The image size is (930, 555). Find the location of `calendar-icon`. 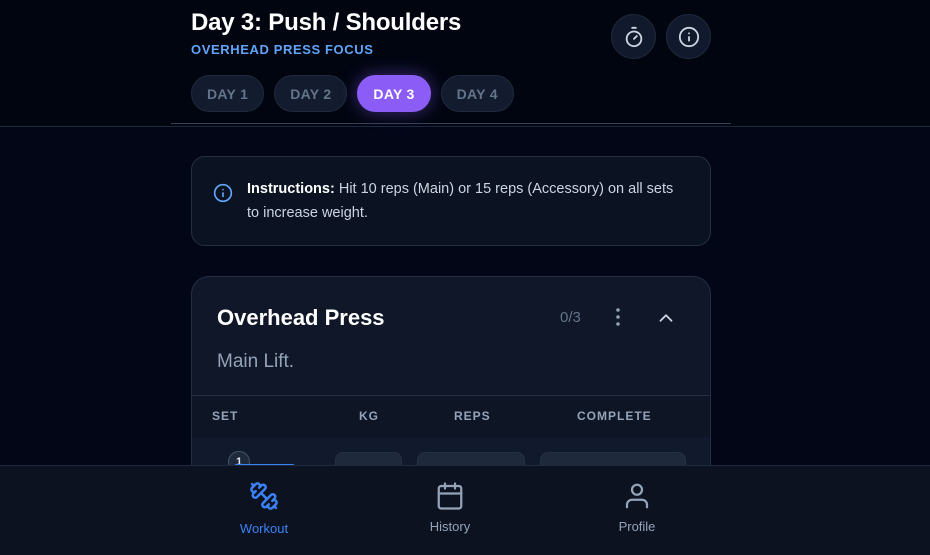

calendar-icon is located at coordinates (450, 496).